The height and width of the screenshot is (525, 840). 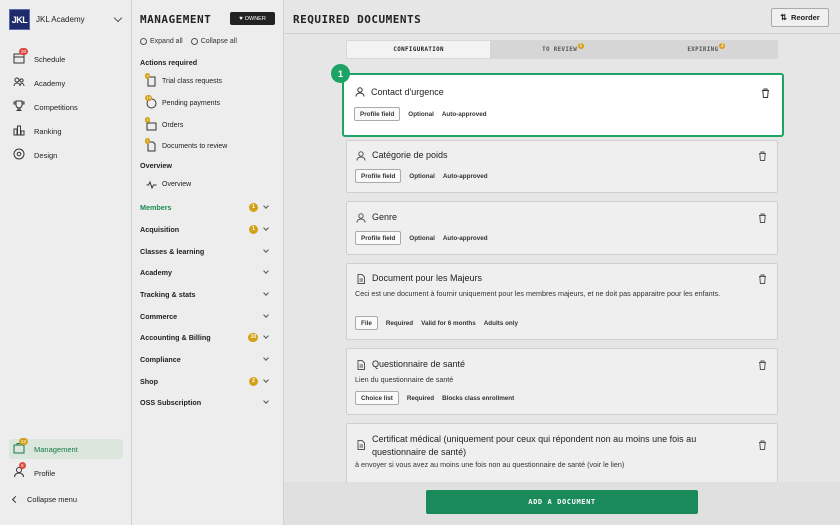 What do you see at coordinates (177, 184) in the screenshot?
I see `overview-label: Overview` at bounding box center [177, 184].